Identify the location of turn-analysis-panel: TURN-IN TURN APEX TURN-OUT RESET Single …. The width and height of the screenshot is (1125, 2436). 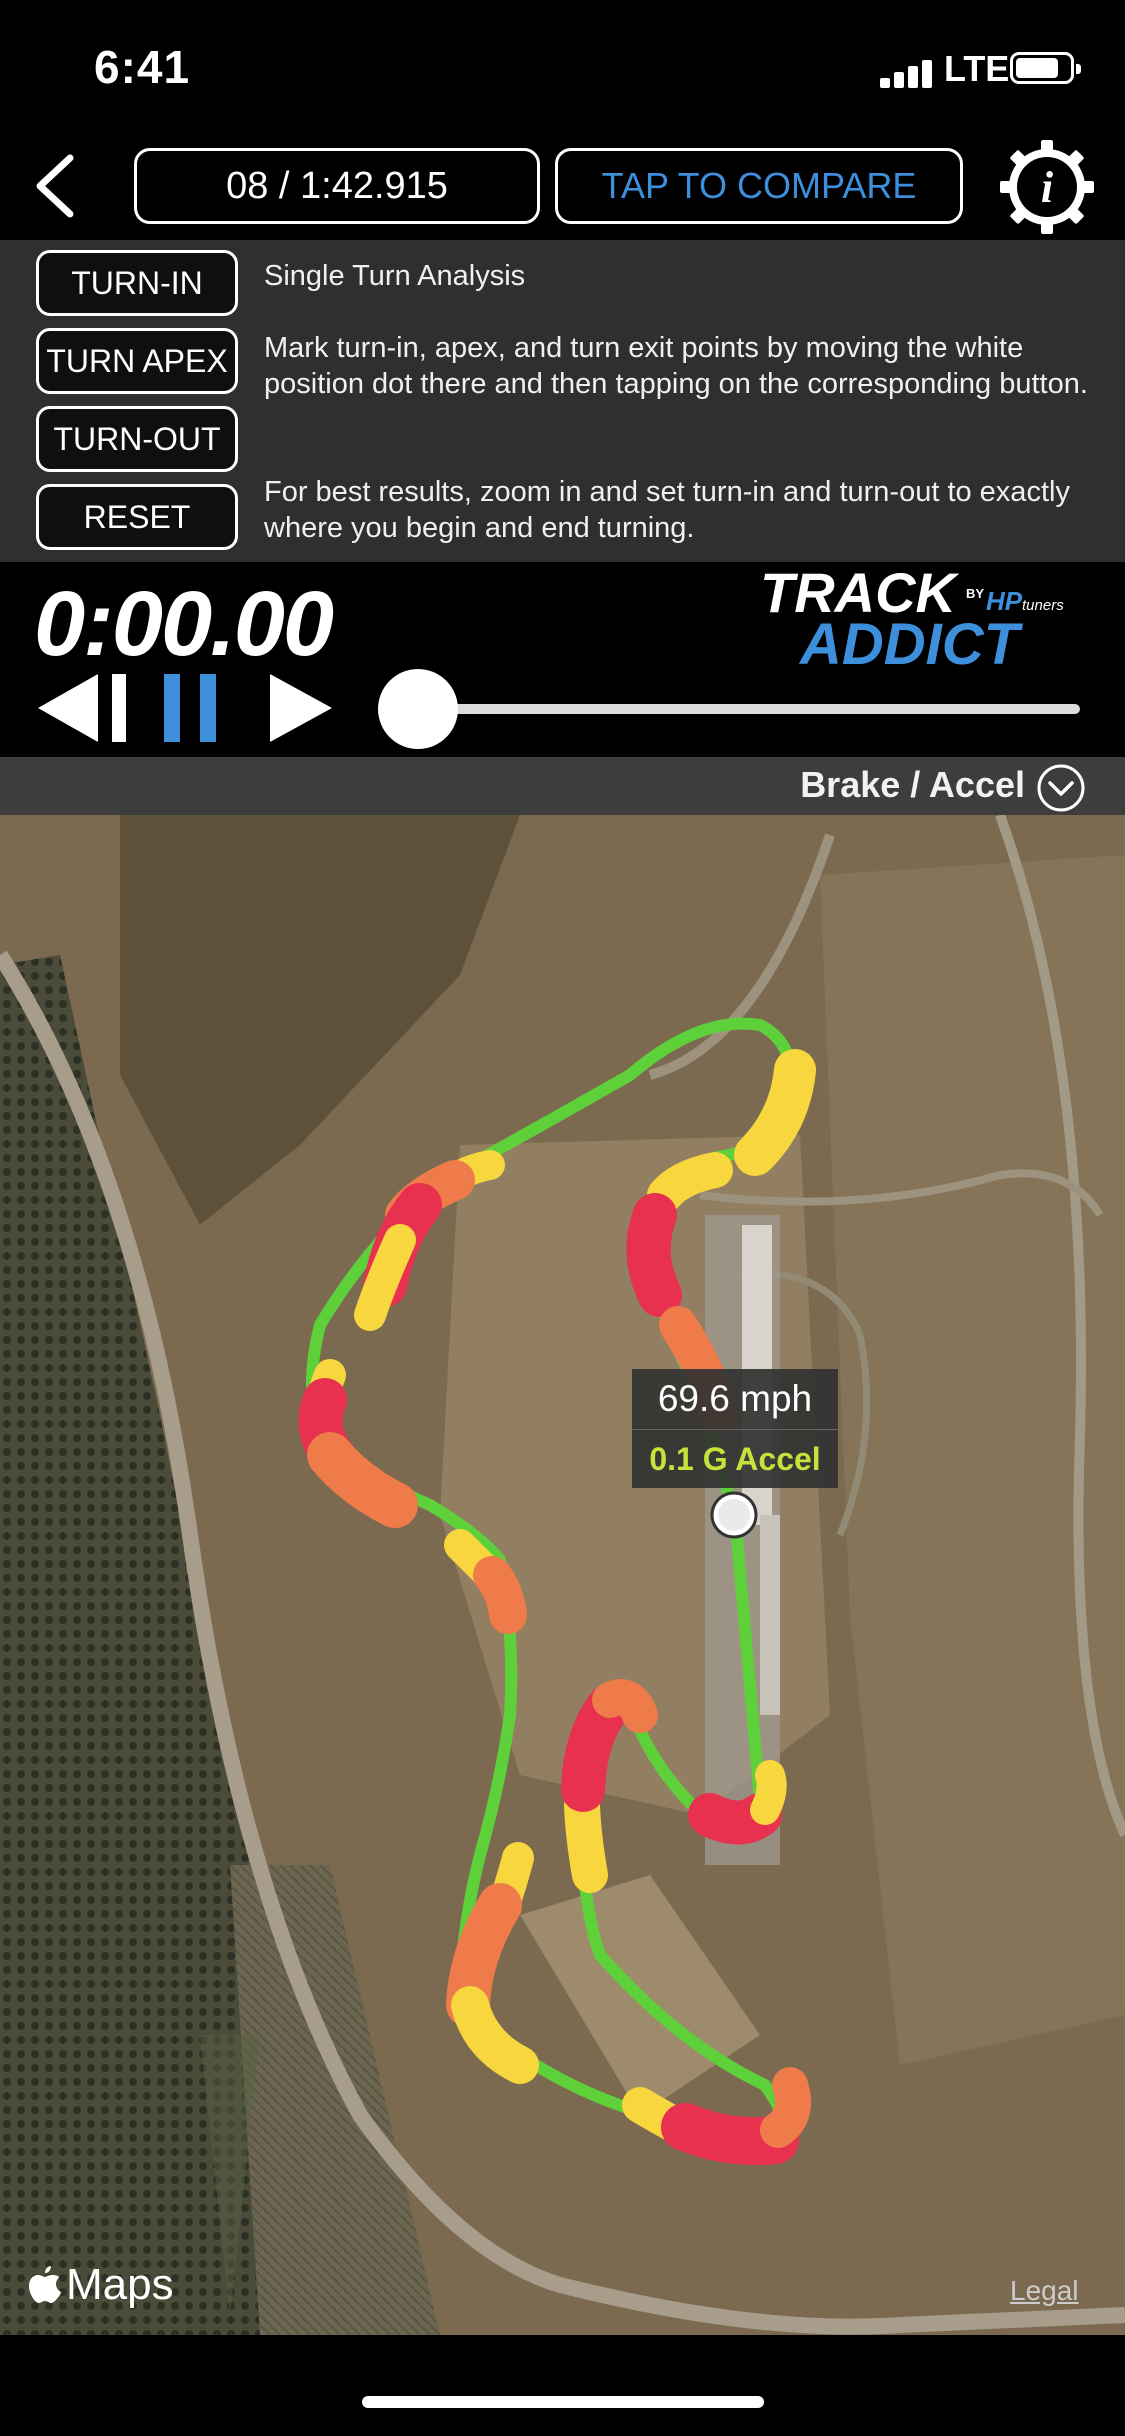
(562, 401).